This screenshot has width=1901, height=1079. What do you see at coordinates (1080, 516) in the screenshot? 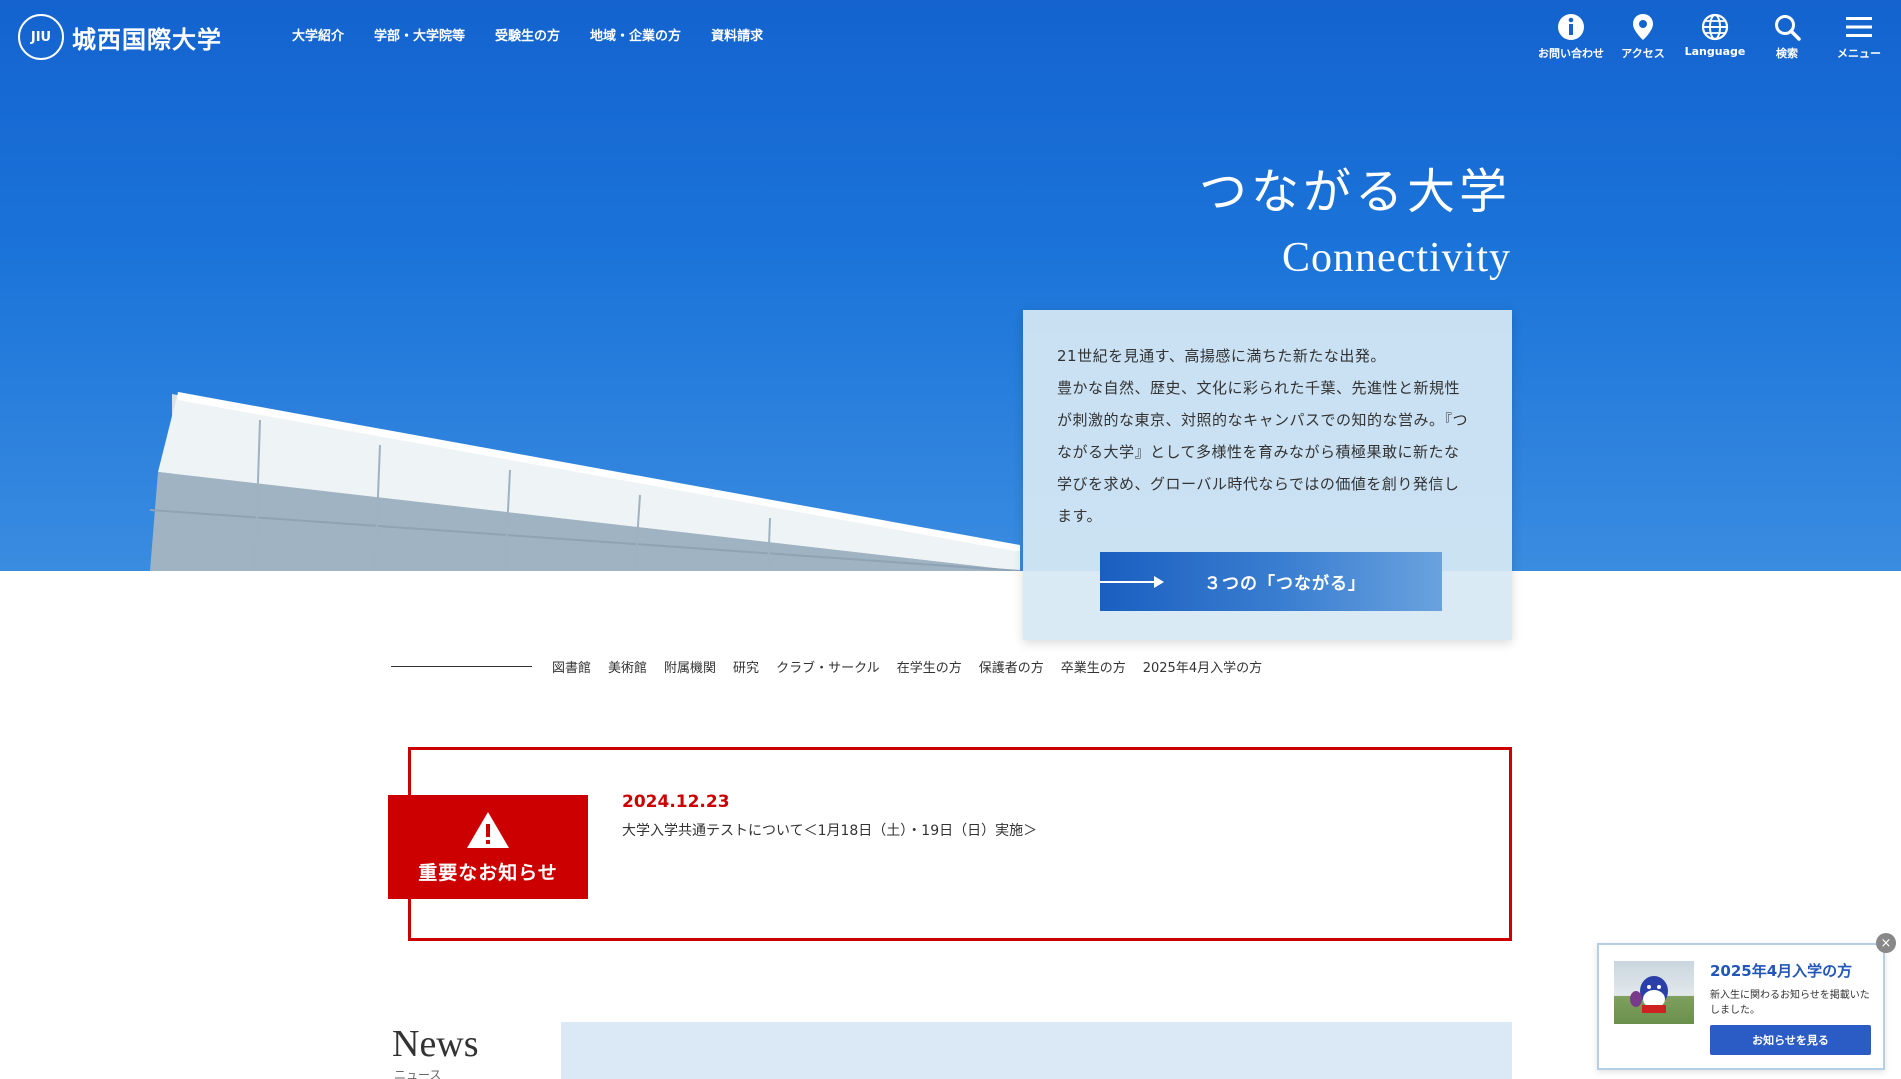
I see `intro-line: ます。` at bounding box center [1080, 516].